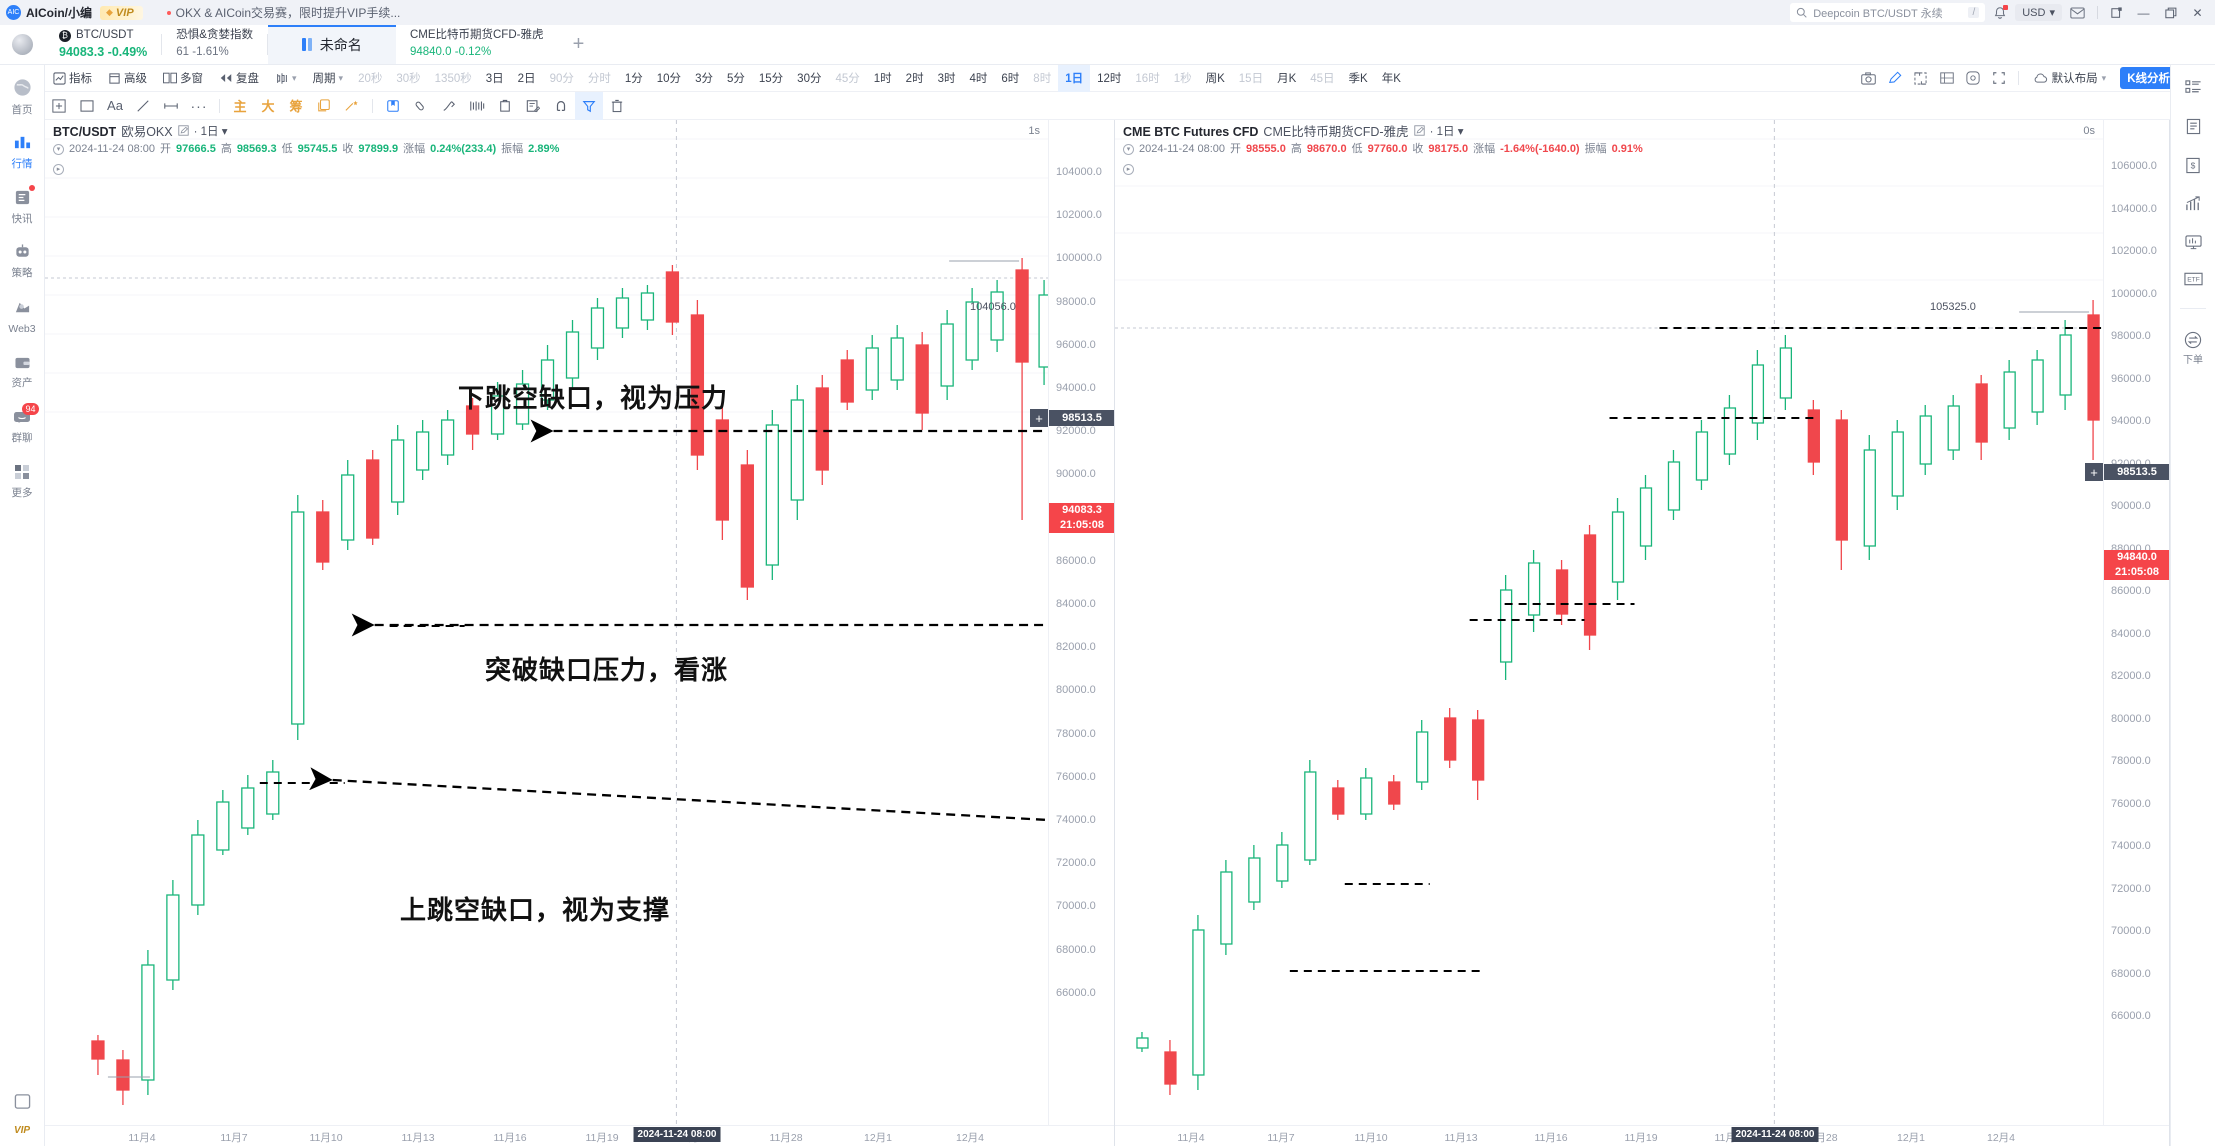 The image size is (2215, 1146). What do you see at coordinates (669, 78) in the screenshot?
I see `timeframe-10分: 10分` at bounding box center [669, 78].